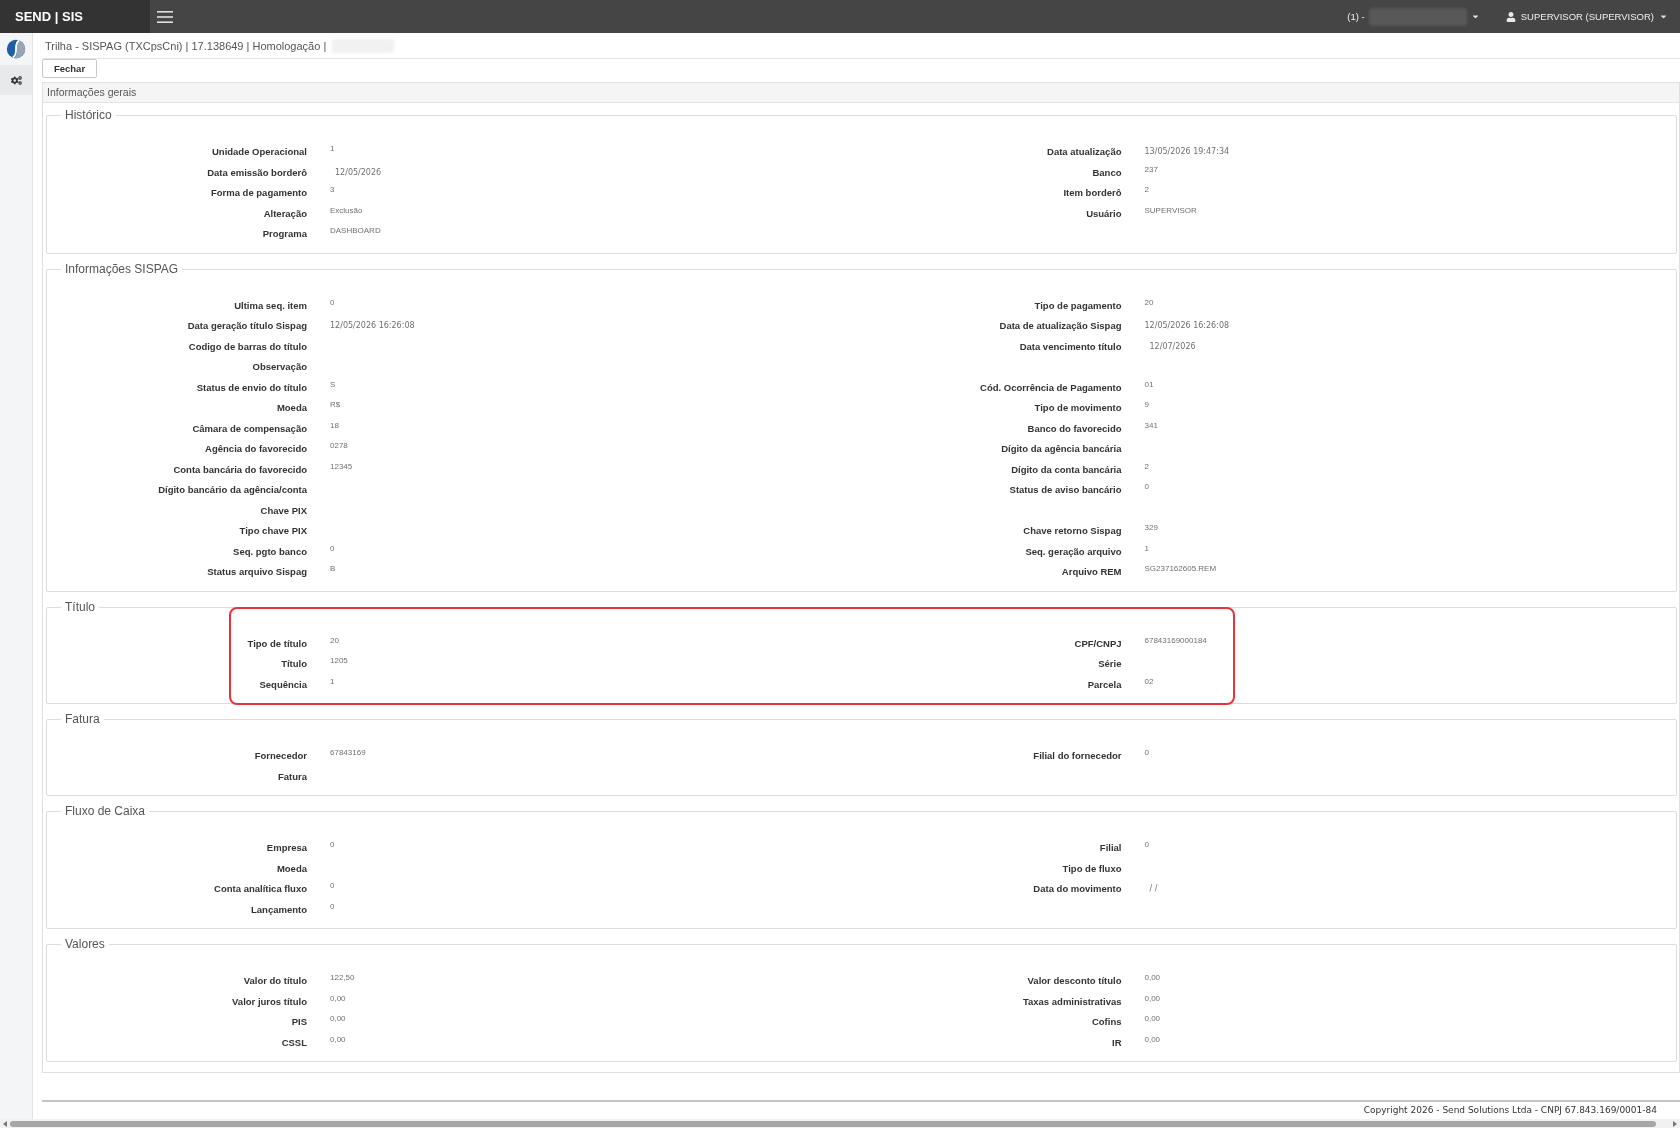  What do you see at coordinates (1413, 16) in the screenshot?
I see `company-selector: (1) -` at bounding box center [1413, 16].